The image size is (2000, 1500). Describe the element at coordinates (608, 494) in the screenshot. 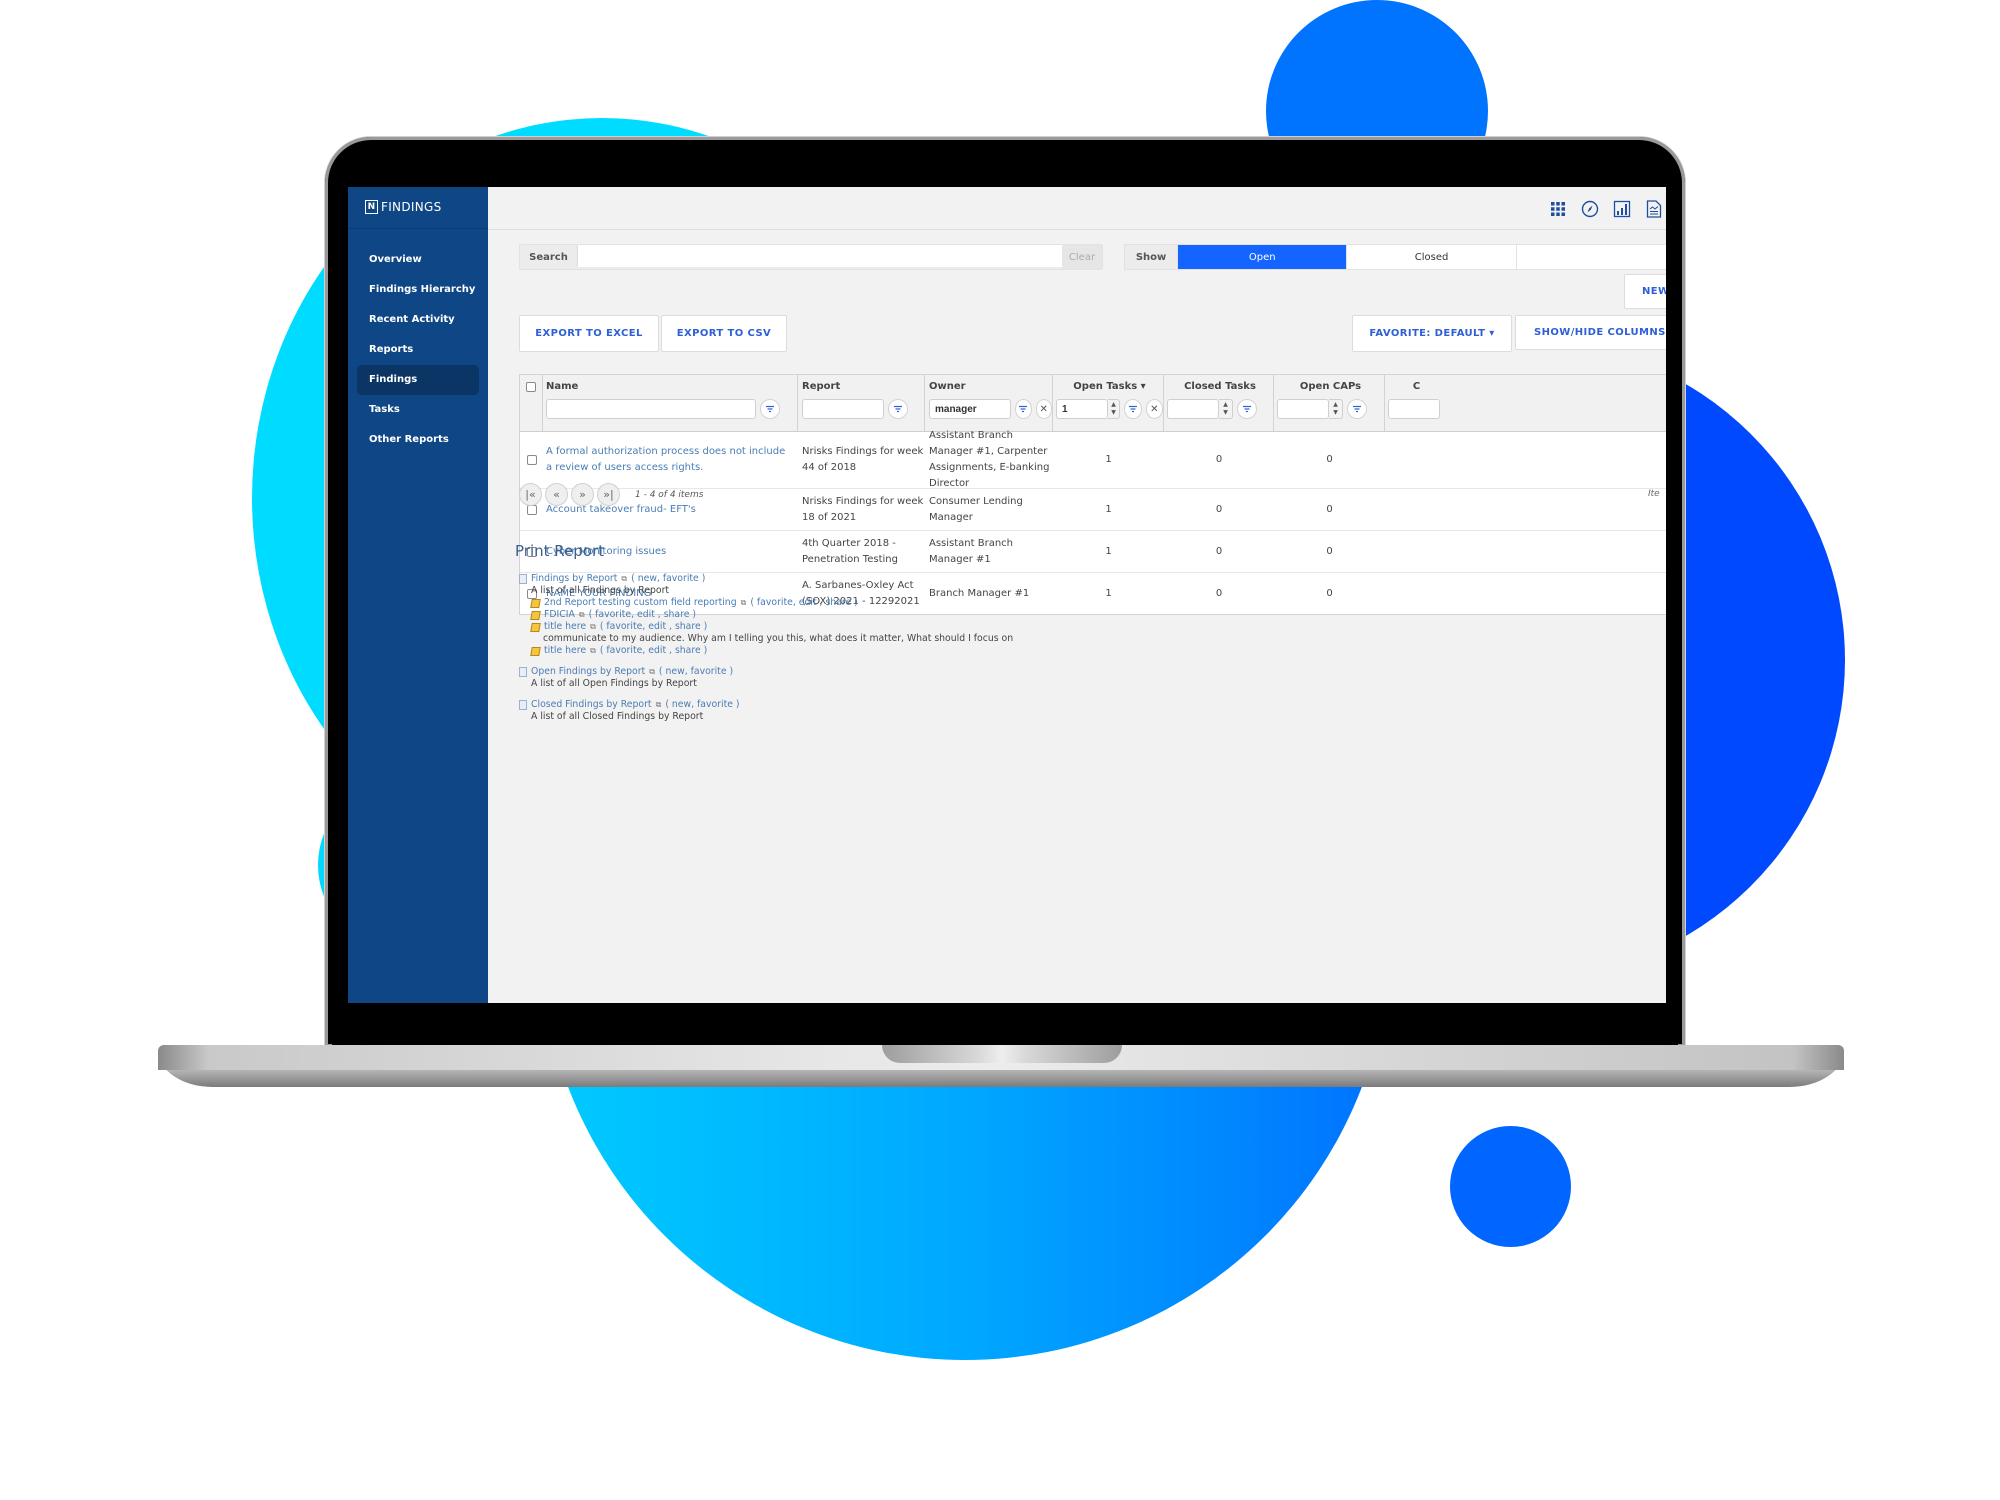

I see `last-page-button: »|` at that location.